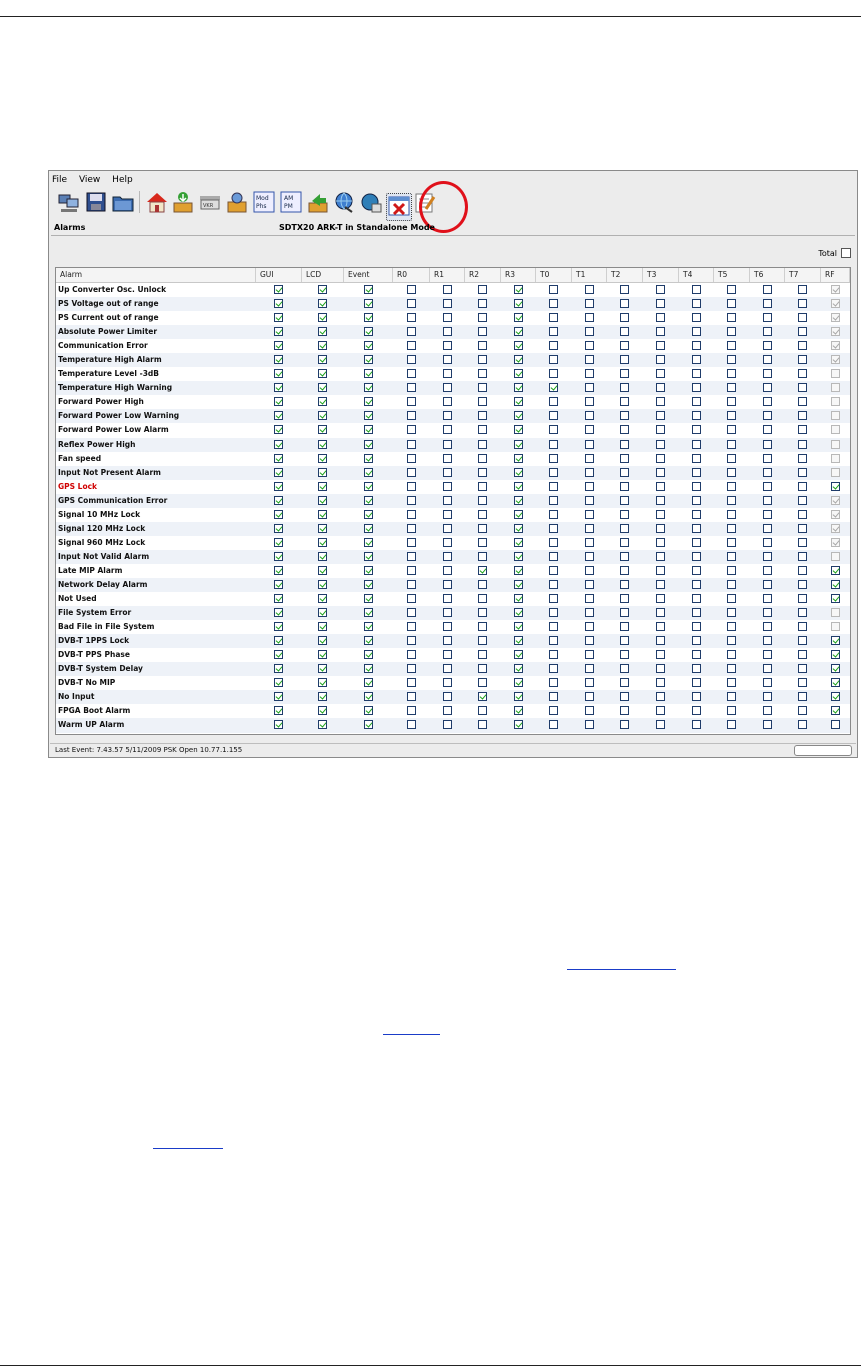 This screenshot has width=861, height=1368. I want to click on open-folder-icon, so click(123, 202).